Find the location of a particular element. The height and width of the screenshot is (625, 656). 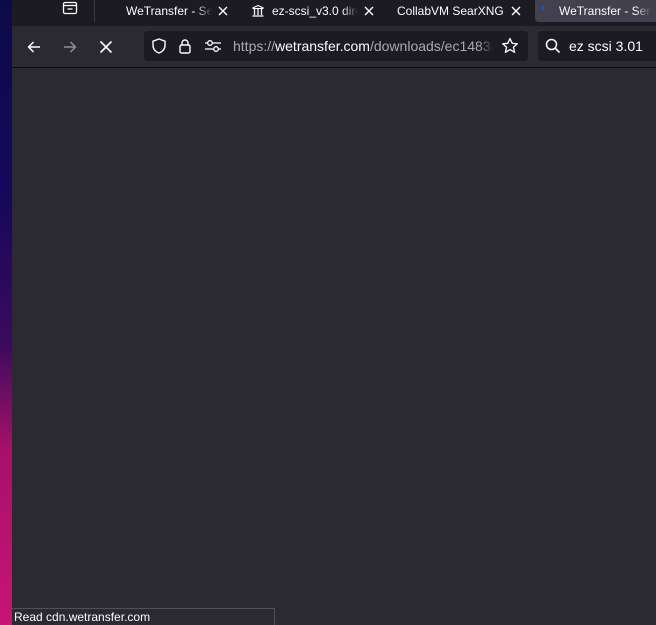

loading-dot-icon is located at coordinates (543, 8).